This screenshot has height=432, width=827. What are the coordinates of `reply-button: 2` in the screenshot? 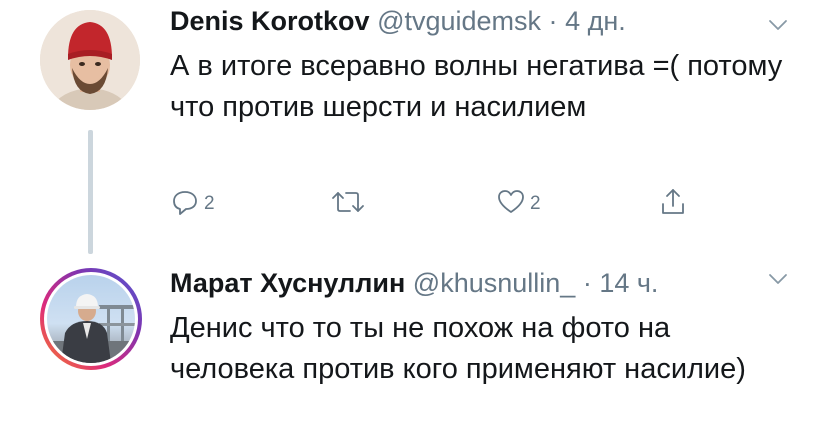 It's located at (192, 202).